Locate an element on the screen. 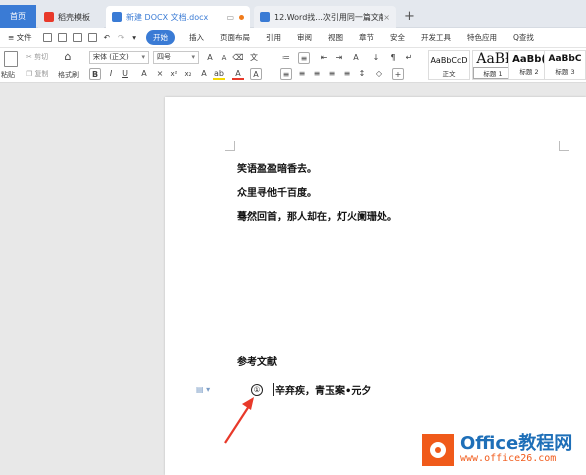 Image resolution: width=586 pixels, height=475 pixels. menu-view: 视图 is located at coordinates (335, 37).